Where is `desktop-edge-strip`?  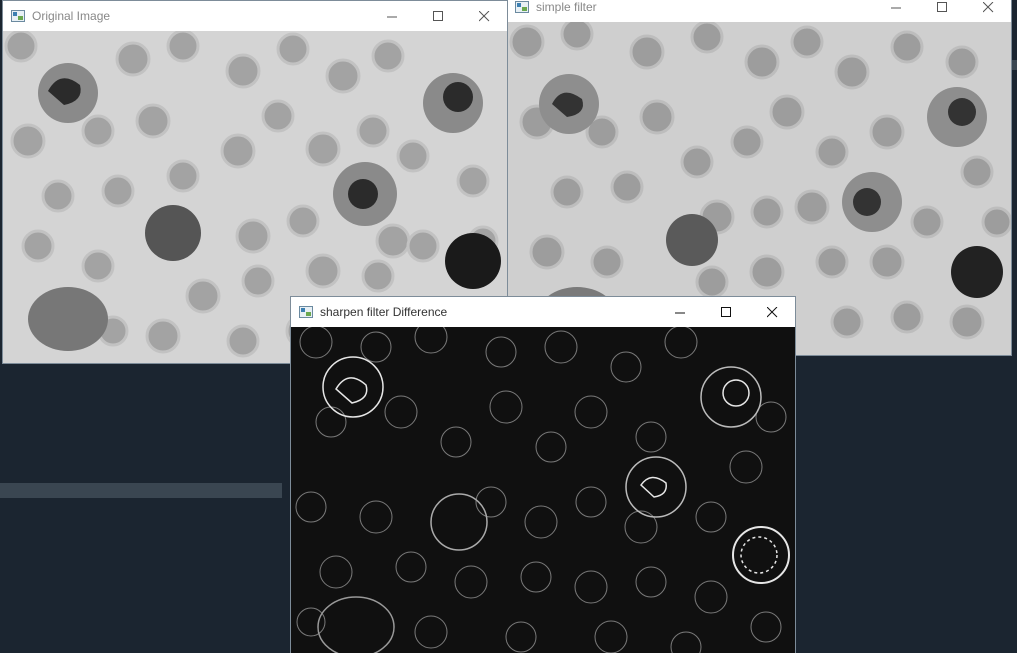 desktop-edge-strip is located at coordinates (1014, 65).